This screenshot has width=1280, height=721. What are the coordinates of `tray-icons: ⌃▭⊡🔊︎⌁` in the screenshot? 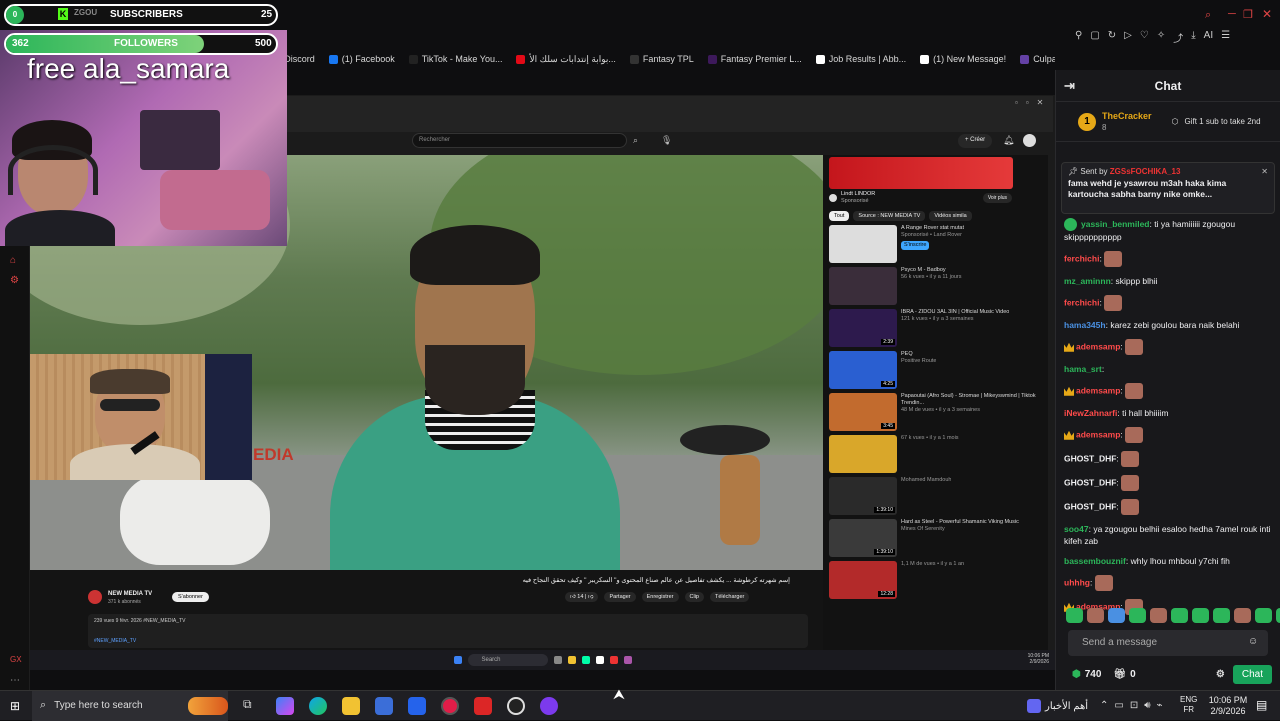 It's located at (1134, 705).